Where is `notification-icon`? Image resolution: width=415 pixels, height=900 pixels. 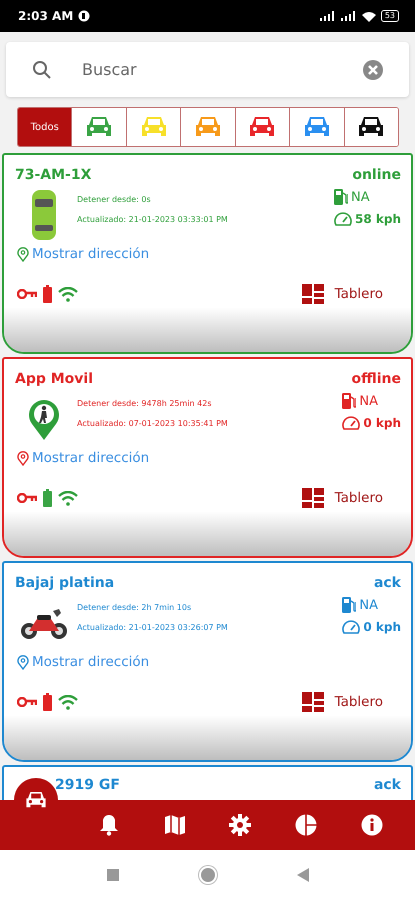
notification-icon is located at coordinates (84, 16).